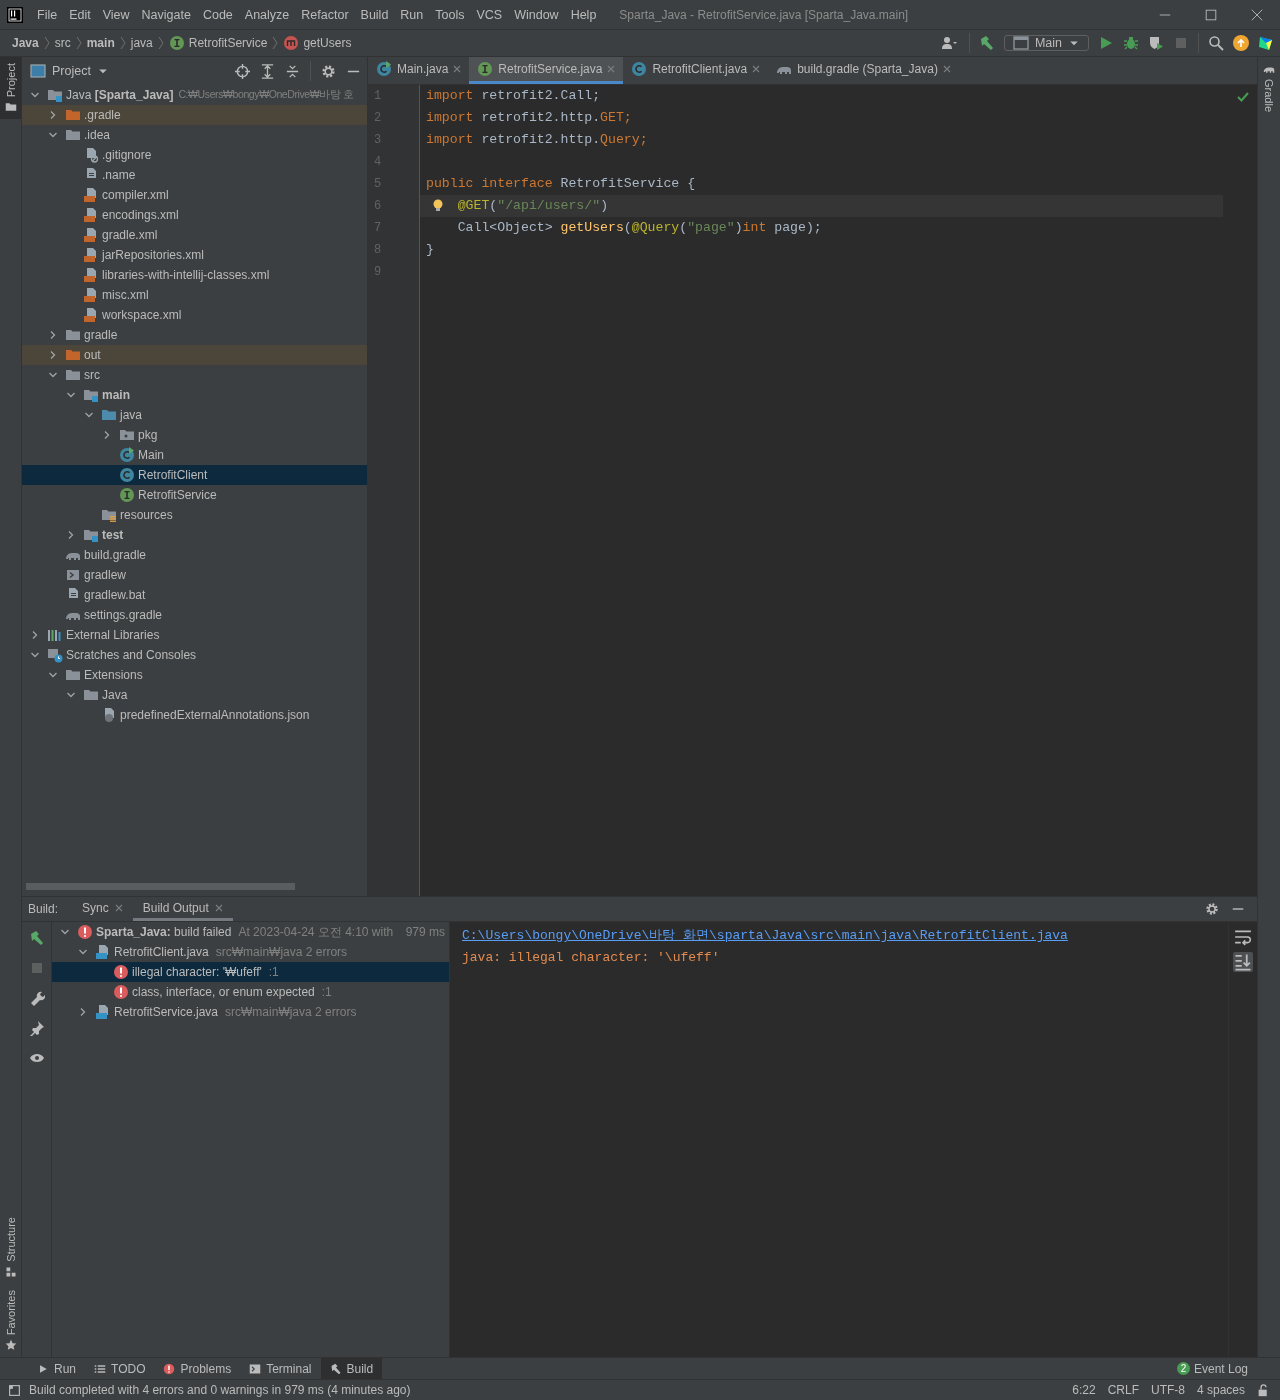 The width and height of the screenshot is (1280, 1400). I want to click on run-icon, so click(1106, 43).